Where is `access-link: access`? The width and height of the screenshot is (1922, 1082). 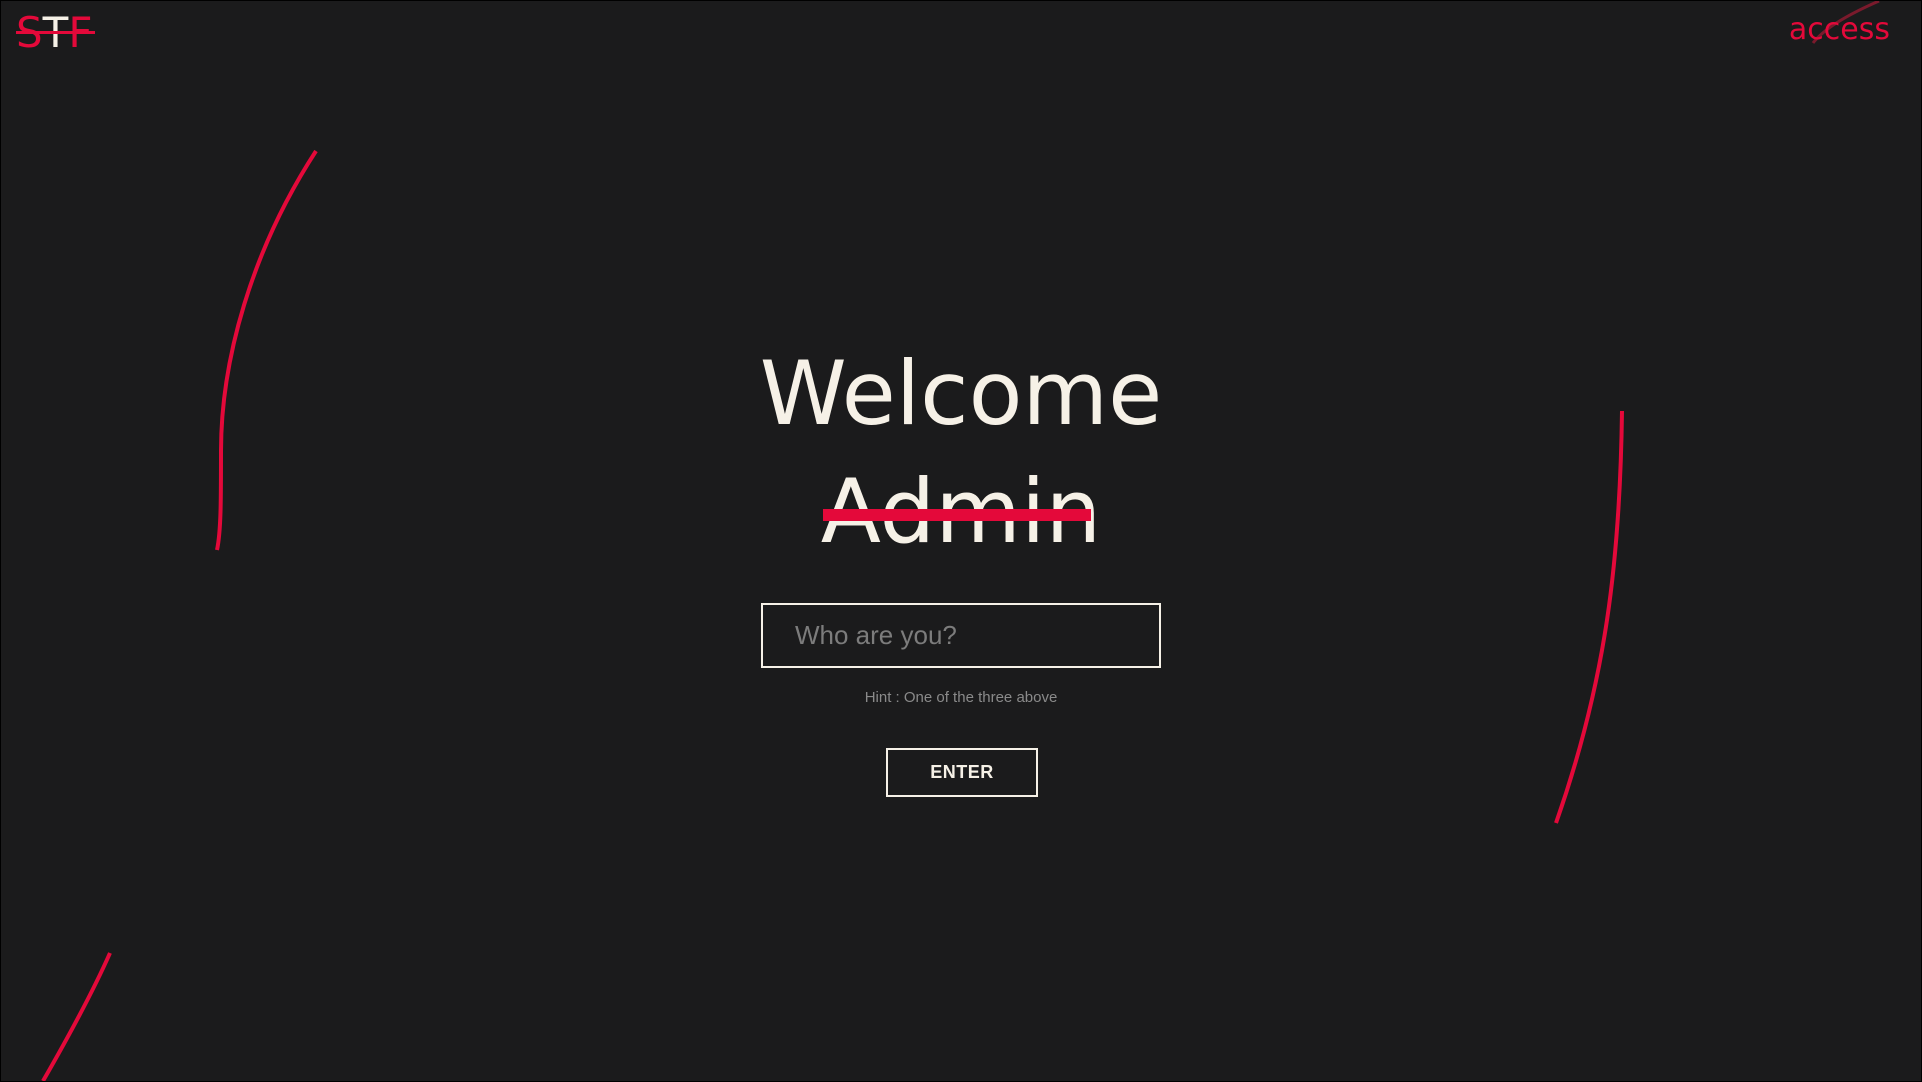
access-link: access is located at coordinates (1839, 29).